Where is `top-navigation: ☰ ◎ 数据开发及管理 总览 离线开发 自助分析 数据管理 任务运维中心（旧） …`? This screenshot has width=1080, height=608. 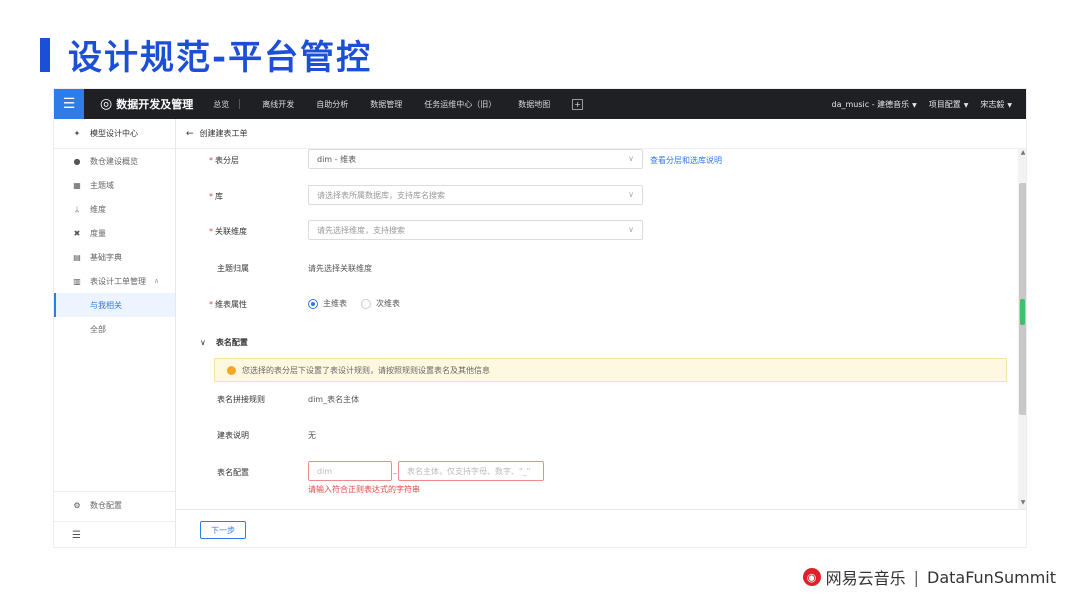 top-navigation: ☰ ◎ 数据开发及管理 总览 离线开发 自助分析 数据管理 任务运维中心（旧） … is located at coordinates (540, 104).